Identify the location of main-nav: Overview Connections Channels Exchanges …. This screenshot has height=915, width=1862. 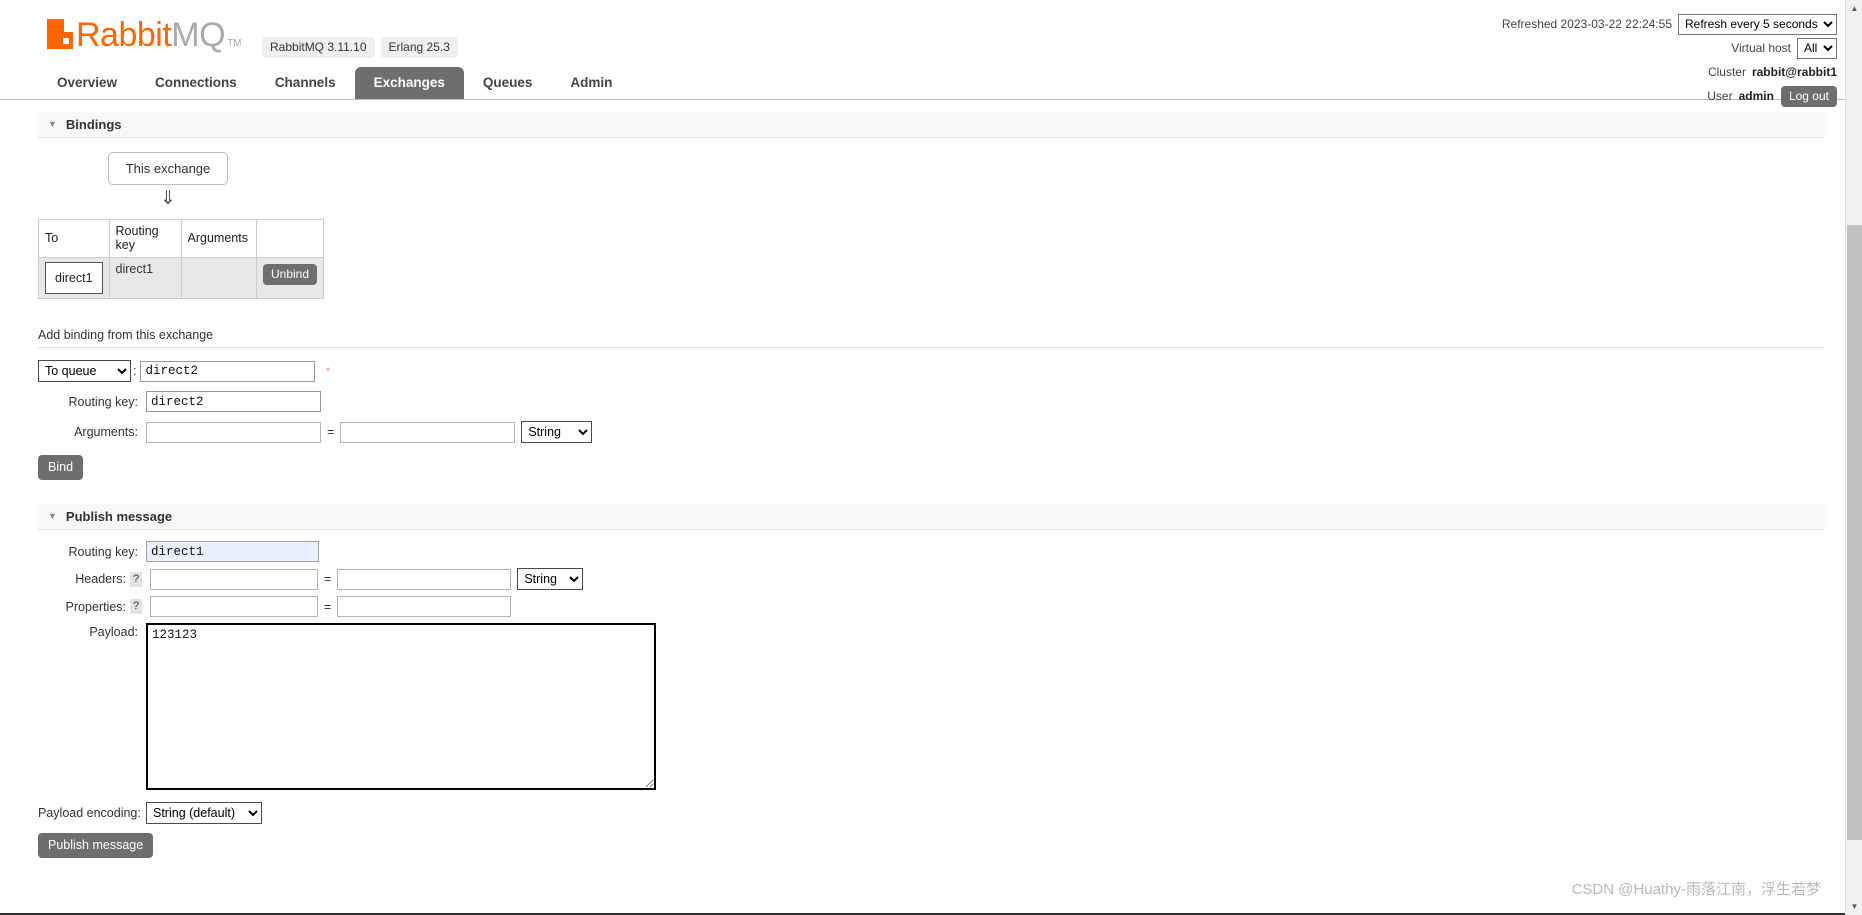
(334, 83).